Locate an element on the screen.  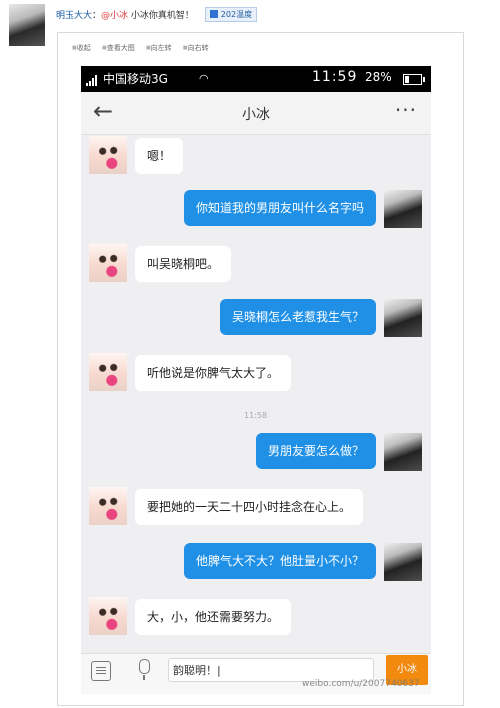
collapse-link: 收起 is located at coordinates (81, 48).